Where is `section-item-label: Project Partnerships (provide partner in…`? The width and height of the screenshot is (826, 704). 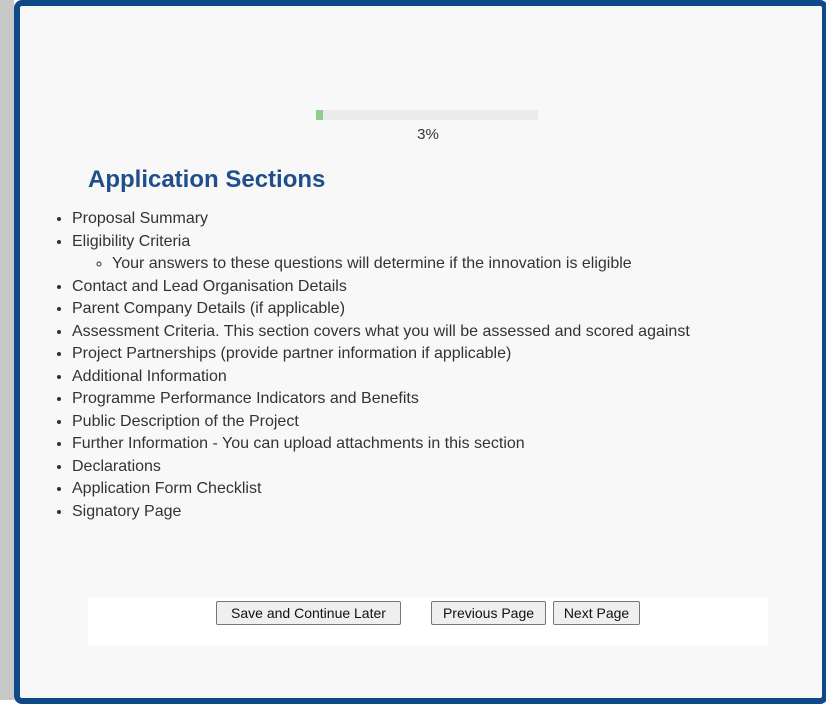
section-item-label: Project Partnerships (provide partner in… is located at coordinates (292, 353).